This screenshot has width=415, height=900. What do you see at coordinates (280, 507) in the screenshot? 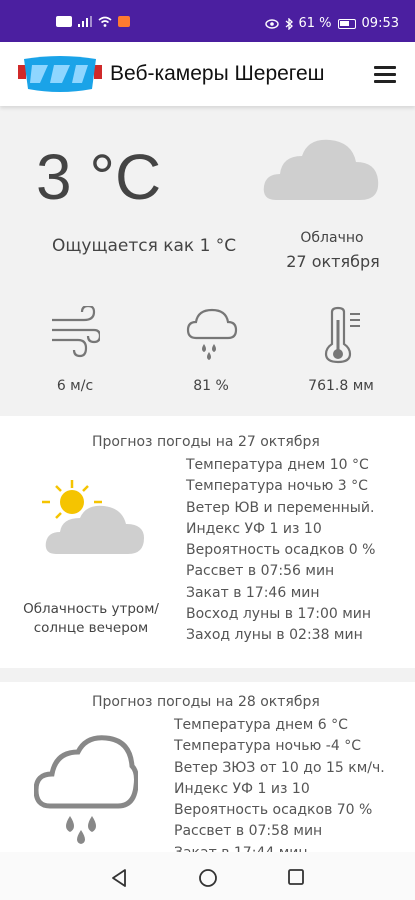
I see `forecast-line: Ветер ЮВ и переменный.` at bounding box center [280, 507].